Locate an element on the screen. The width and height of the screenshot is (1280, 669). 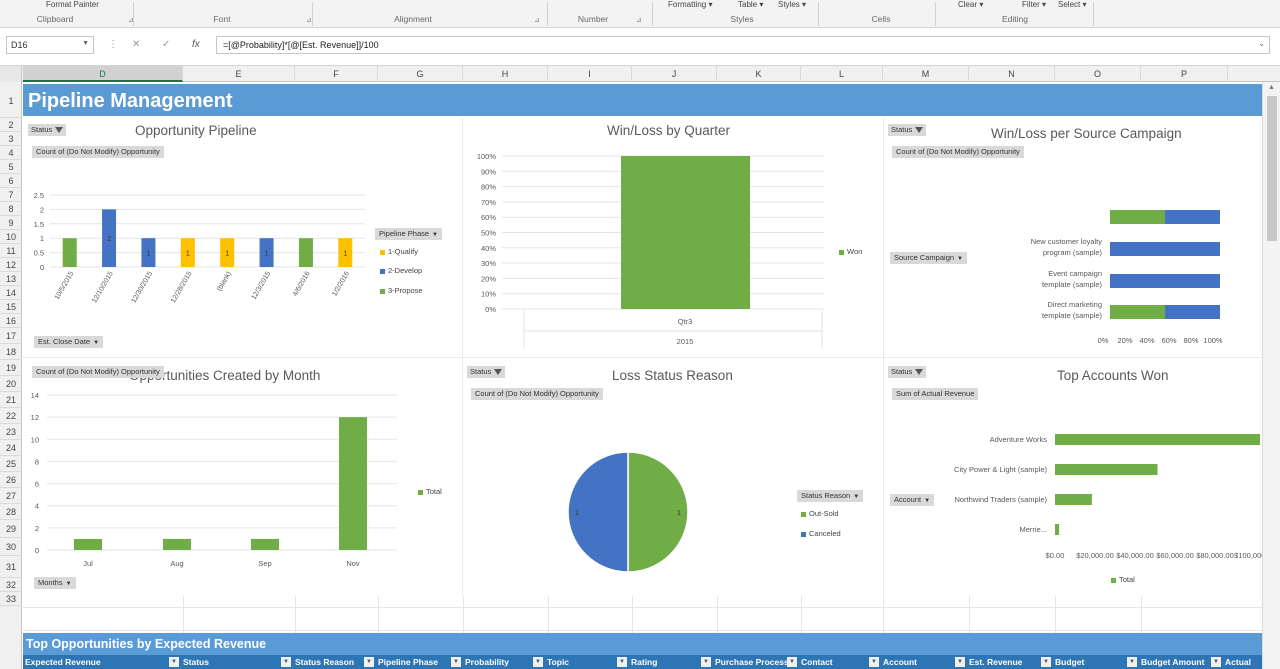
column-header-n: N is located at coordinates (1012, 74).